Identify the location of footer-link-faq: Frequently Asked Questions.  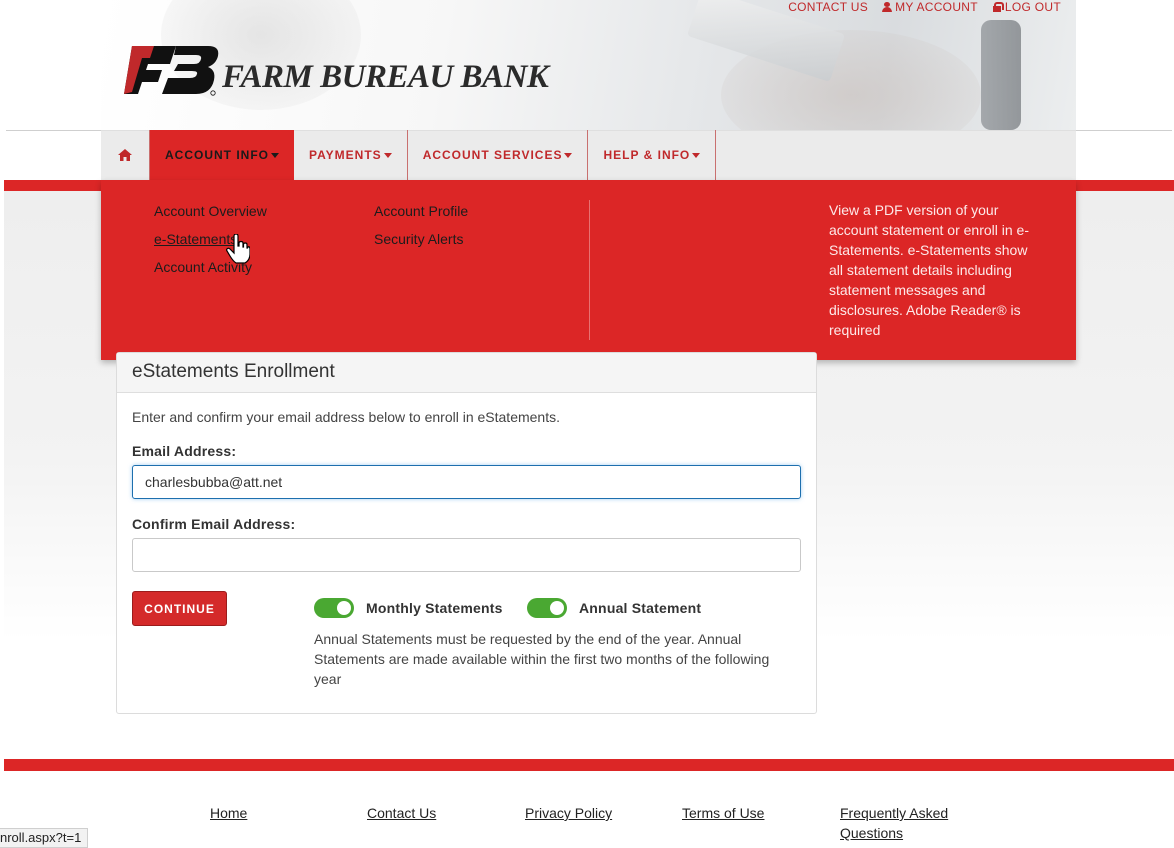
(905, 823).